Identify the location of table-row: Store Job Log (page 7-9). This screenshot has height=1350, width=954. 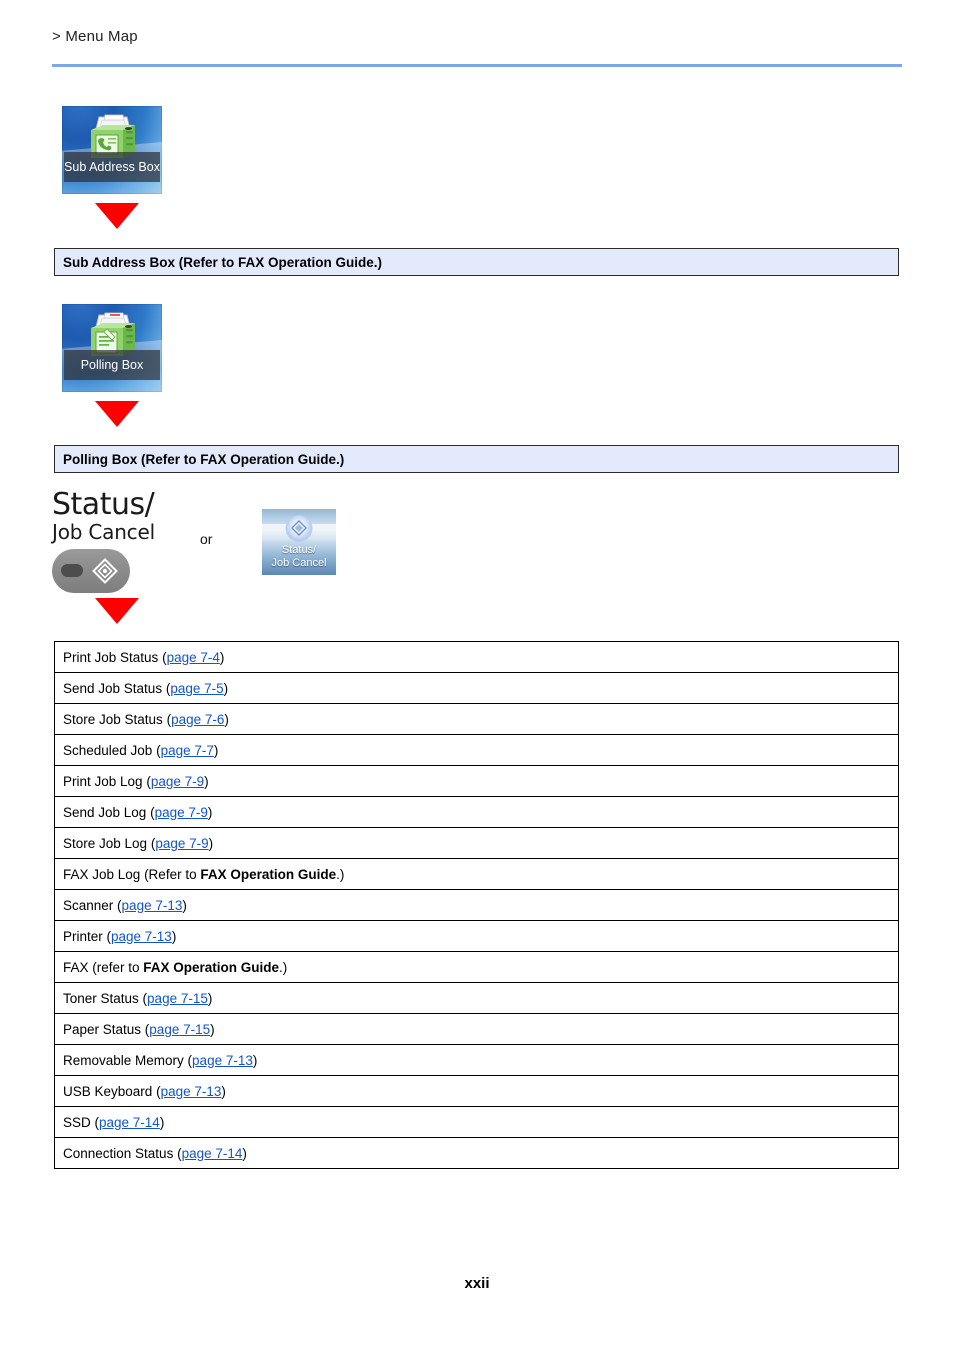
(476, 843).